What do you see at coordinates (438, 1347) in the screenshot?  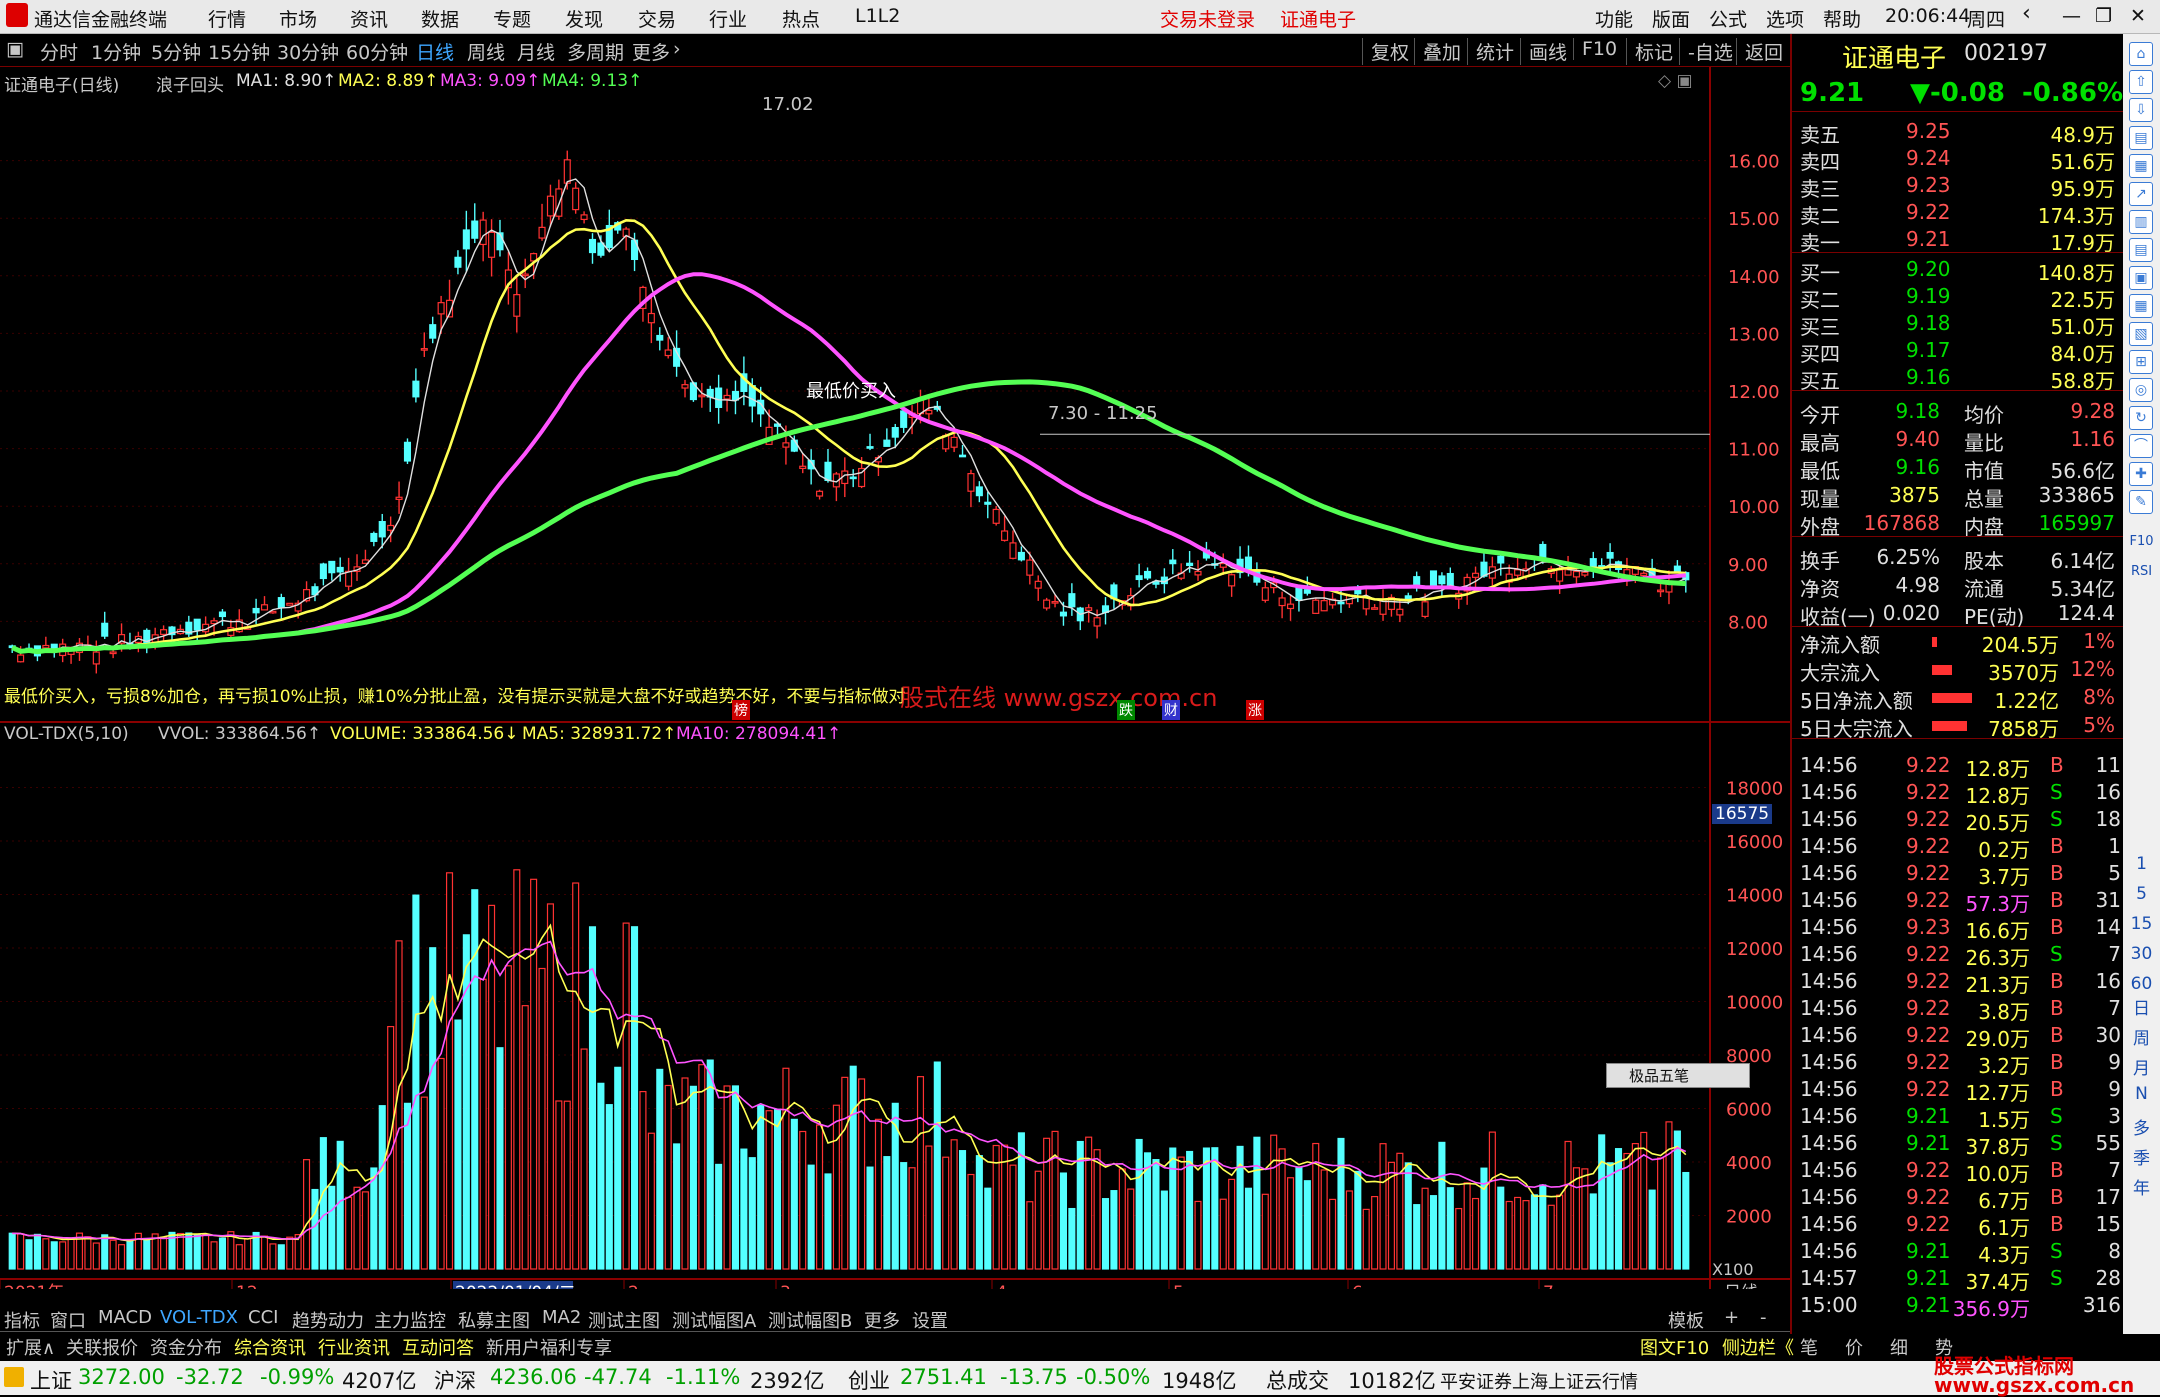 I see `info-qa: 互动问答` at bounding box center [438, 1347].